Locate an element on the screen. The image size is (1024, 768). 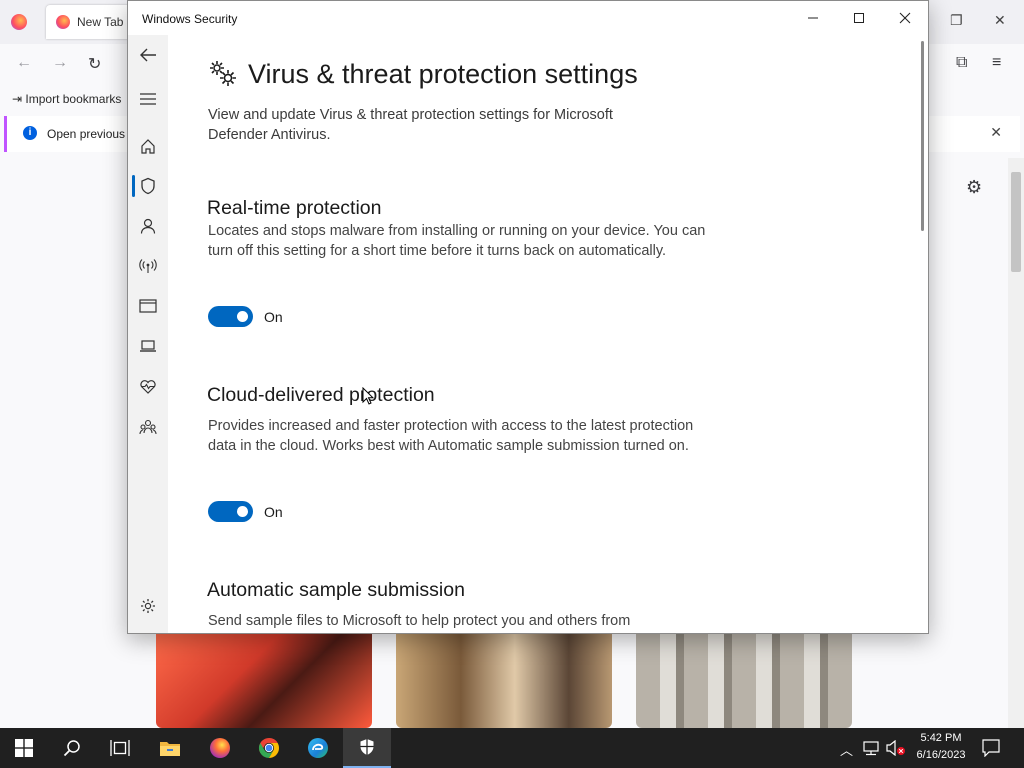
sidebar-item-app-browser-control is located at coordinates (148, 306).